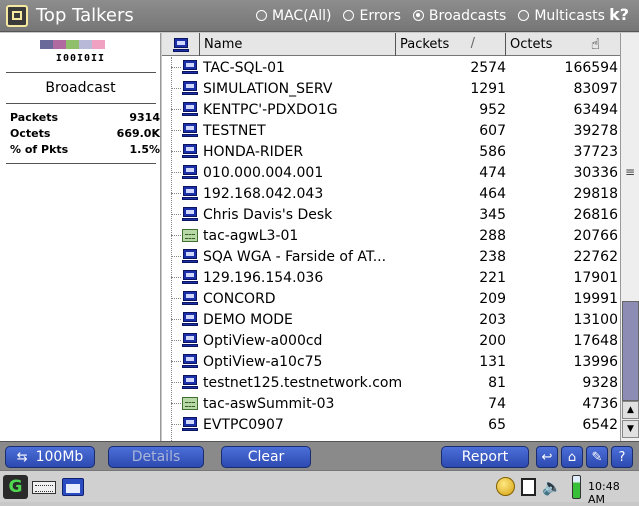  I want to click on context-help-icon: k?, so click(619, 14).